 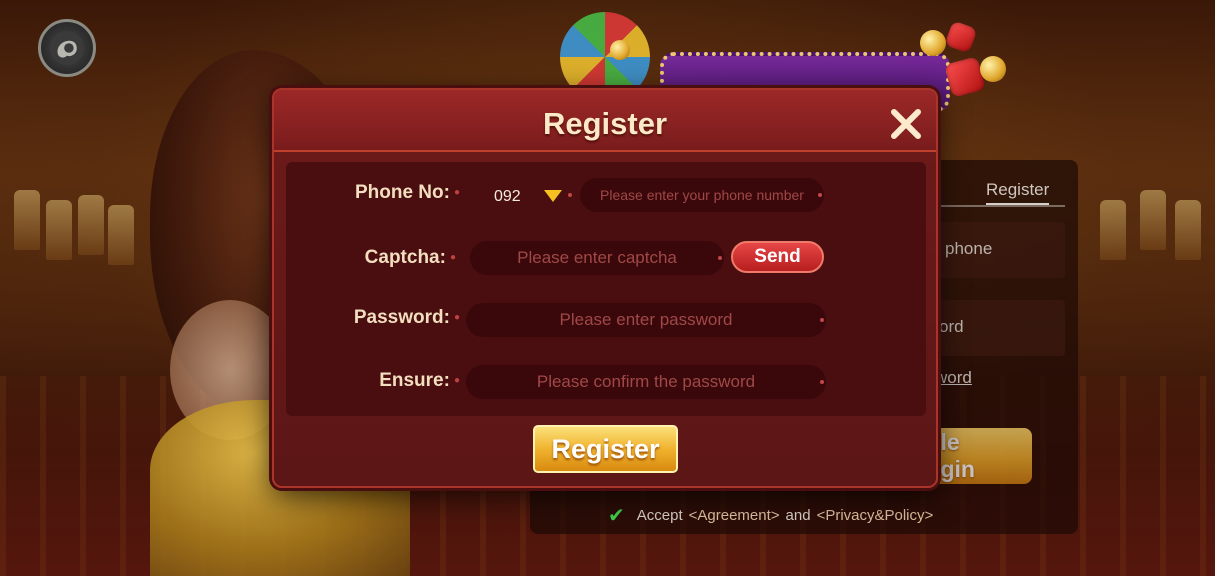 What do you see at coordinates (969, 248) in the screenshot?
I see `login-phone-placeholder: phone` at bounding box center [969, 248].